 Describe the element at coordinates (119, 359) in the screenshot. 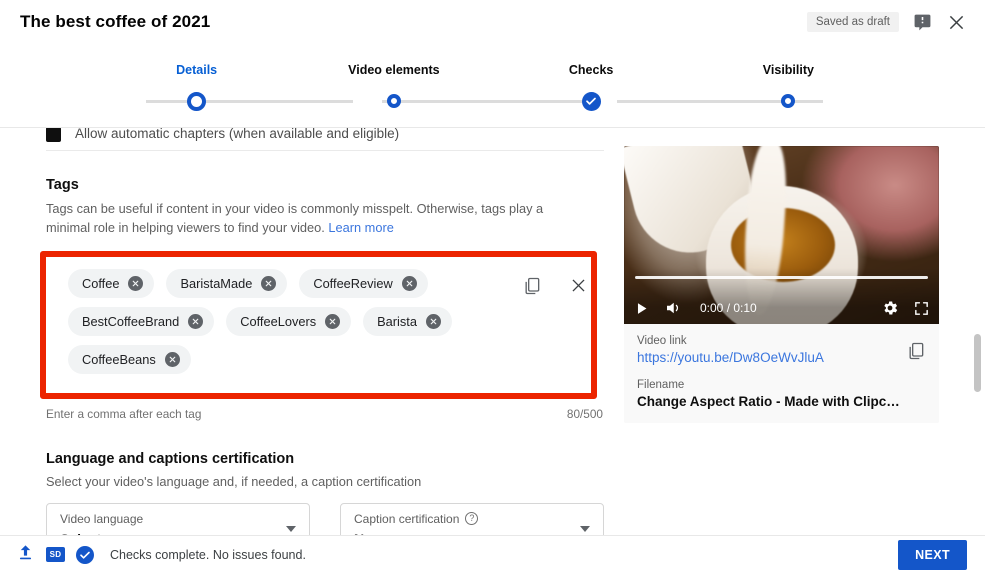

I see `tag-chip-label: CoffeeBeans` at that location.